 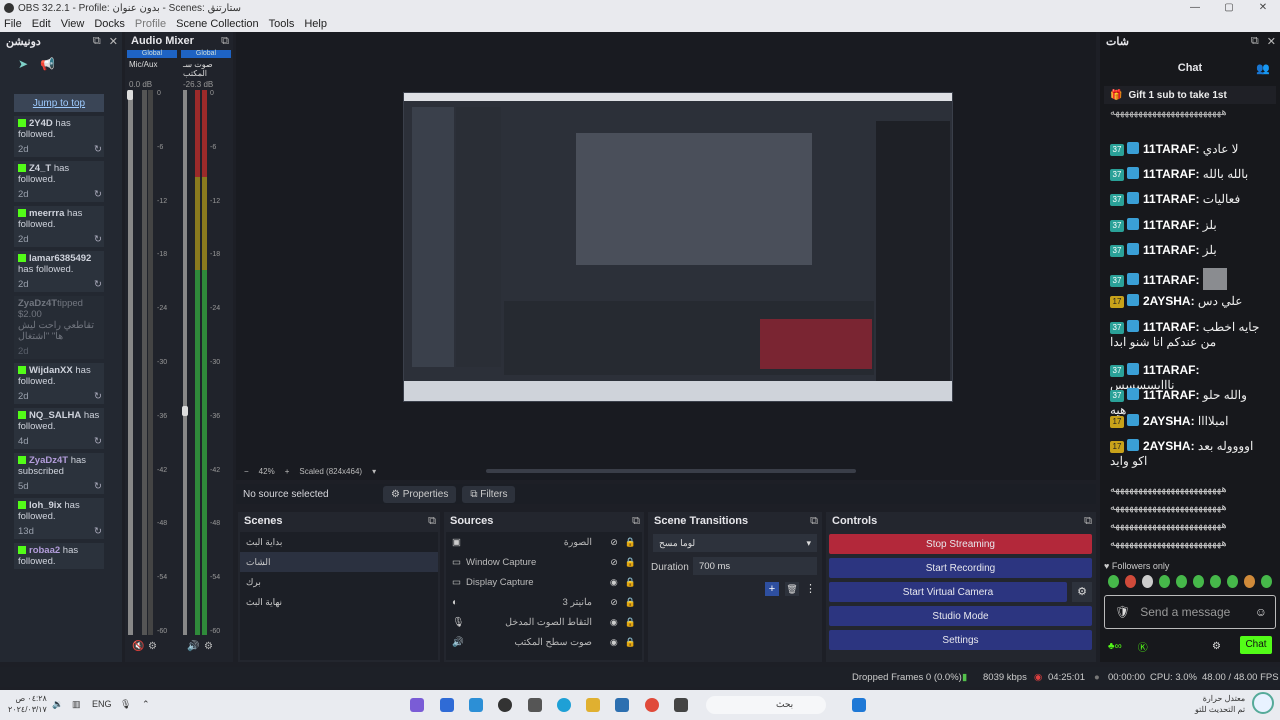 I want to click on menu-view: View, so click(x=73, y=24).